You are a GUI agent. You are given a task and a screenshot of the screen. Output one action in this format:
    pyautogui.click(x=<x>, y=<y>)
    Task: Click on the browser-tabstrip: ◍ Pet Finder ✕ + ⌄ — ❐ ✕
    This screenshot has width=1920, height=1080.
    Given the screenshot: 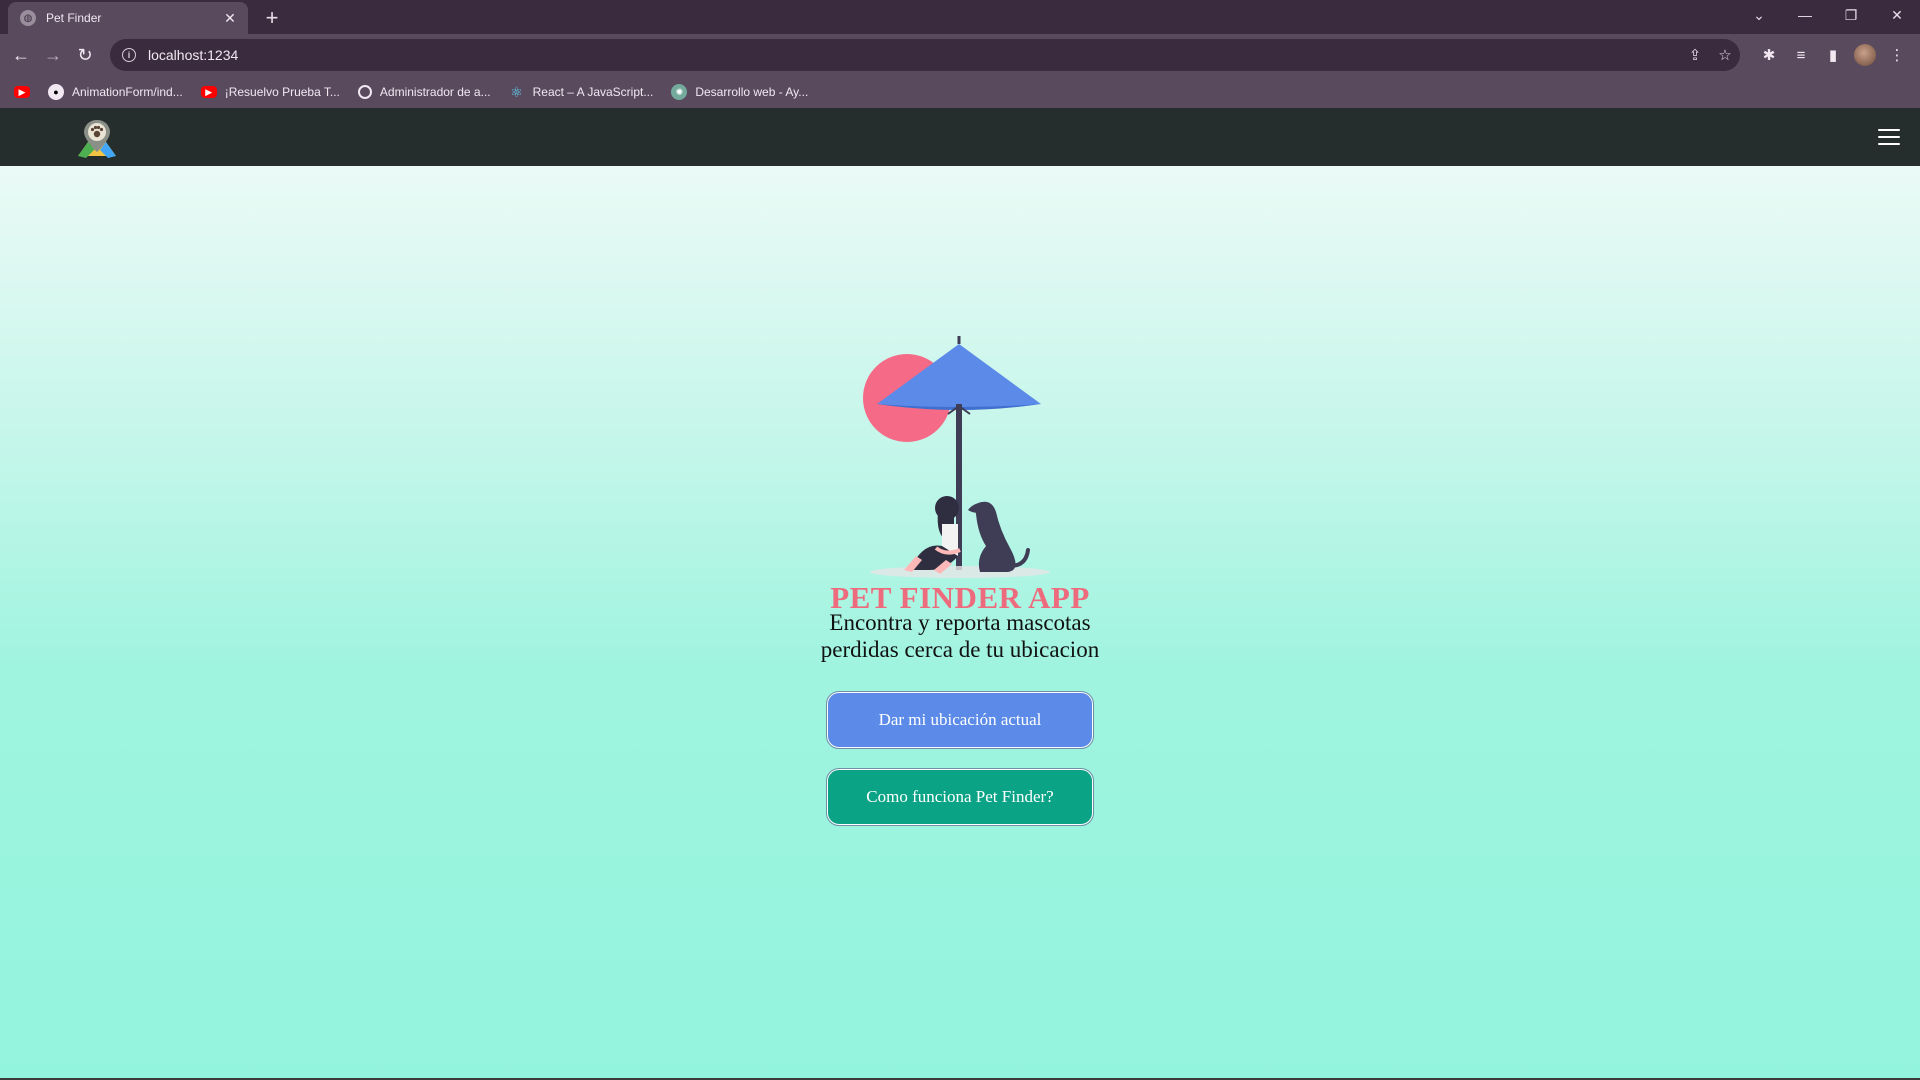 What is the action you would take?
    pyautogui.click(x=960, y=17)
    